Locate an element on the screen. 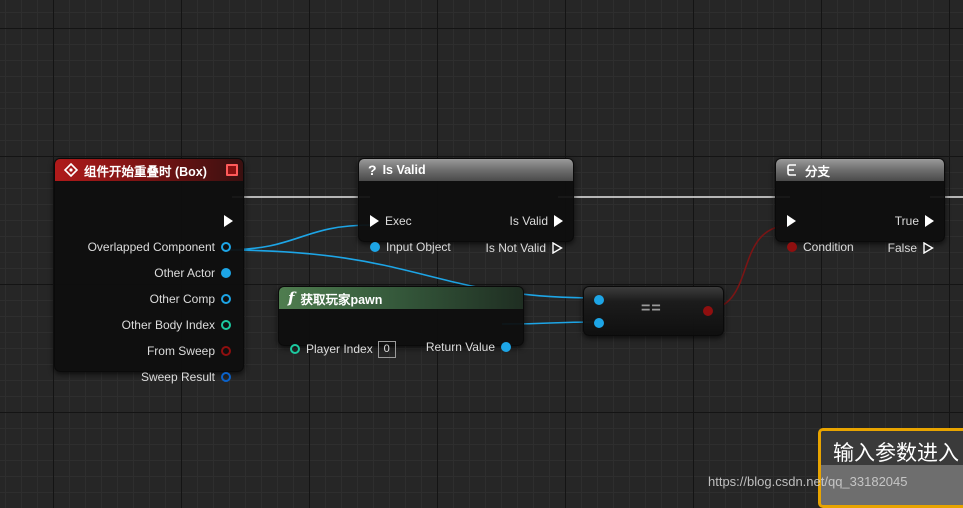  pin-label: Is Not Valid is located at coordinates (515, 248).